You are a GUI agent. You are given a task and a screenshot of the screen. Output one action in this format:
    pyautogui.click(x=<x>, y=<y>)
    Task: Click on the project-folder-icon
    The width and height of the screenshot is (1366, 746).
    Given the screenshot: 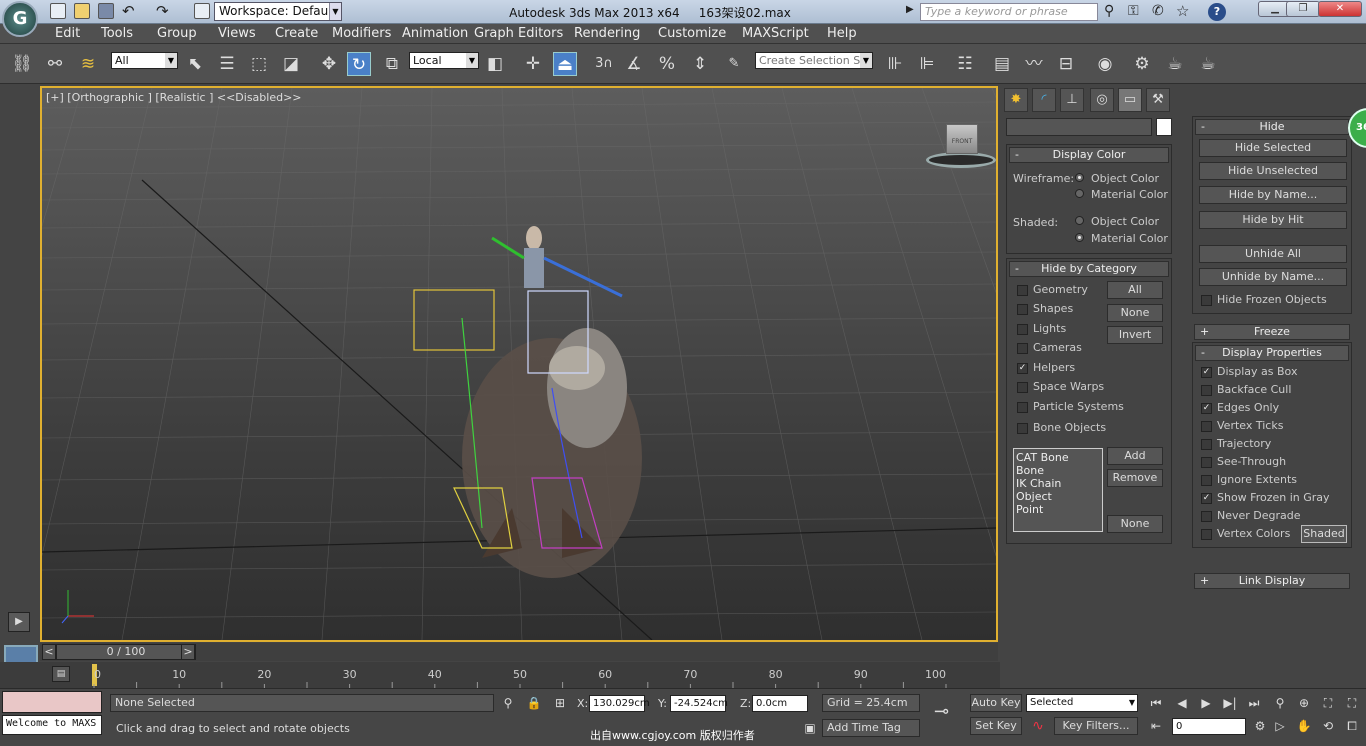 What is the action you would take?
    pyautogui.click(x=202, y=11)
    